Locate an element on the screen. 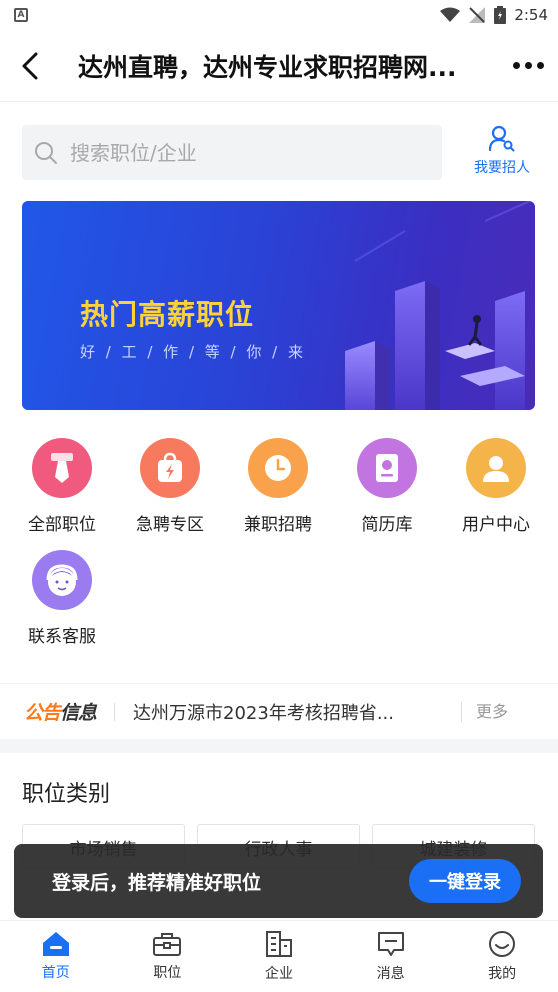  feature-label: 联系客服 is located at coordinates (62, 637).